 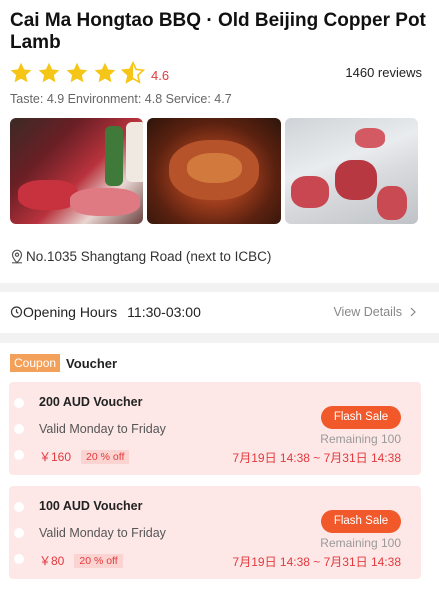 What do you see at coordinates (413, 312) in the screenshot?
I see `chevron-right-icon` at bounding box center [413, 312].